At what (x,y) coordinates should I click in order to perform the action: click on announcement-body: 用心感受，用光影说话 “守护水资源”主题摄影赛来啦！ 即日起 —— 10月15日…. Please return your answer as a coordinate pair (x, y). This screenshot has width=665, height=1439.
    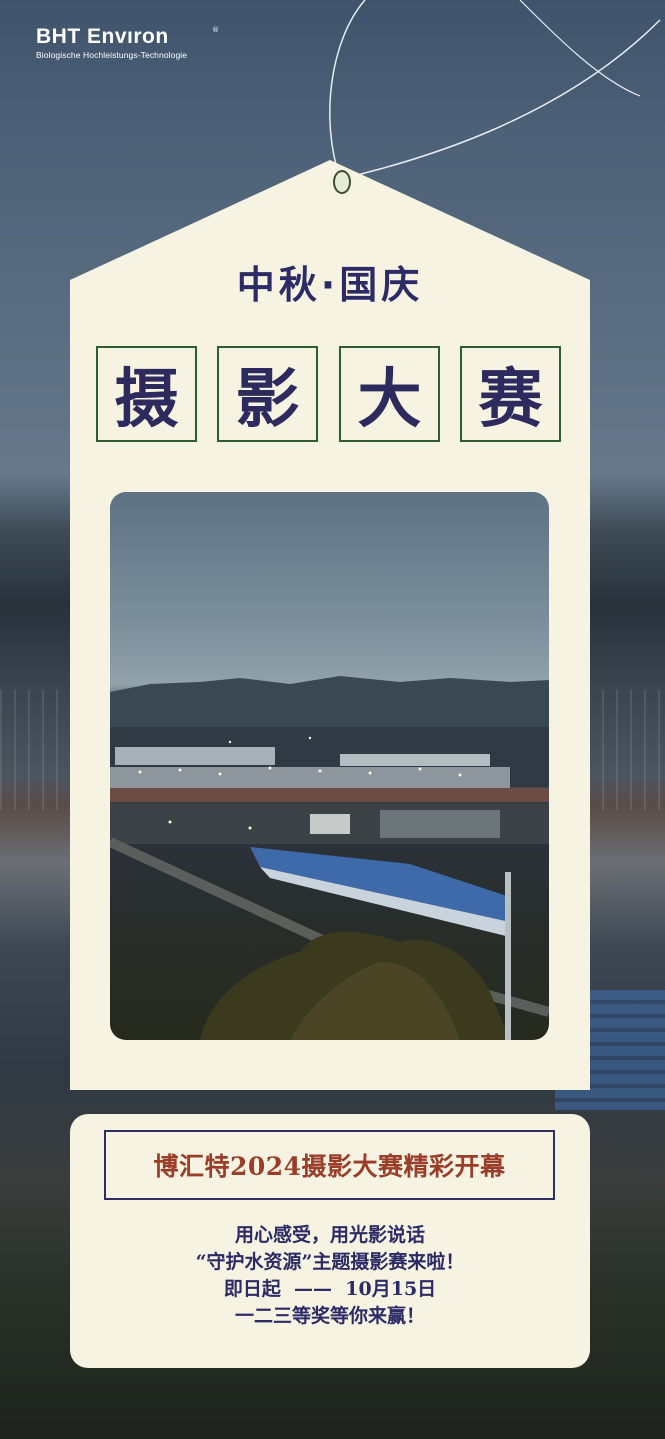
    Looking at the image, I should click on (330, 1276).